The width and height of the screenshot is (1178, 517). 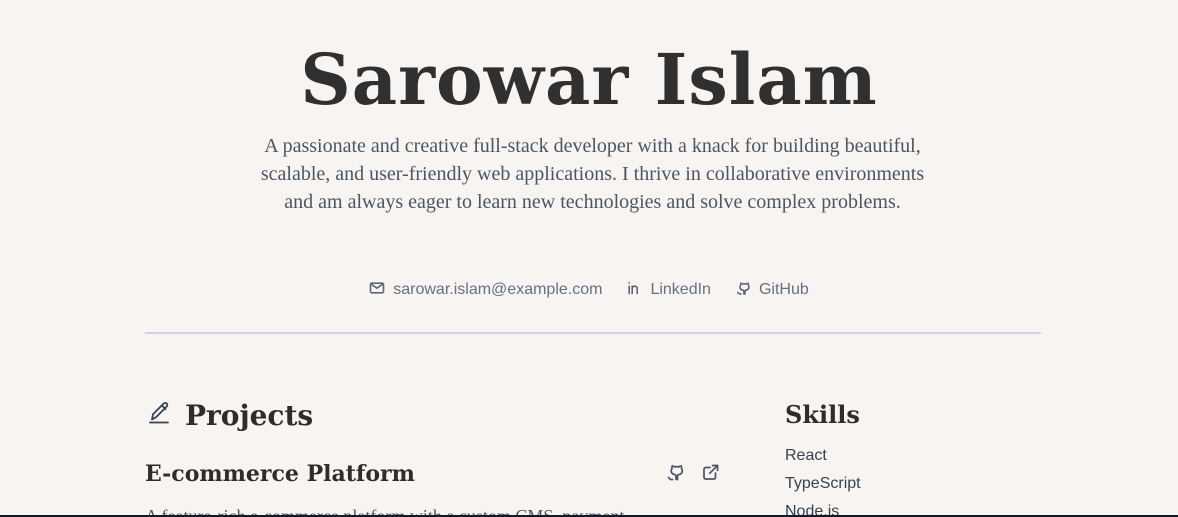 What do you see at coordinates (159, 416) in the screenshot?
I see `pen-icon` at bounding box center [159, 416].